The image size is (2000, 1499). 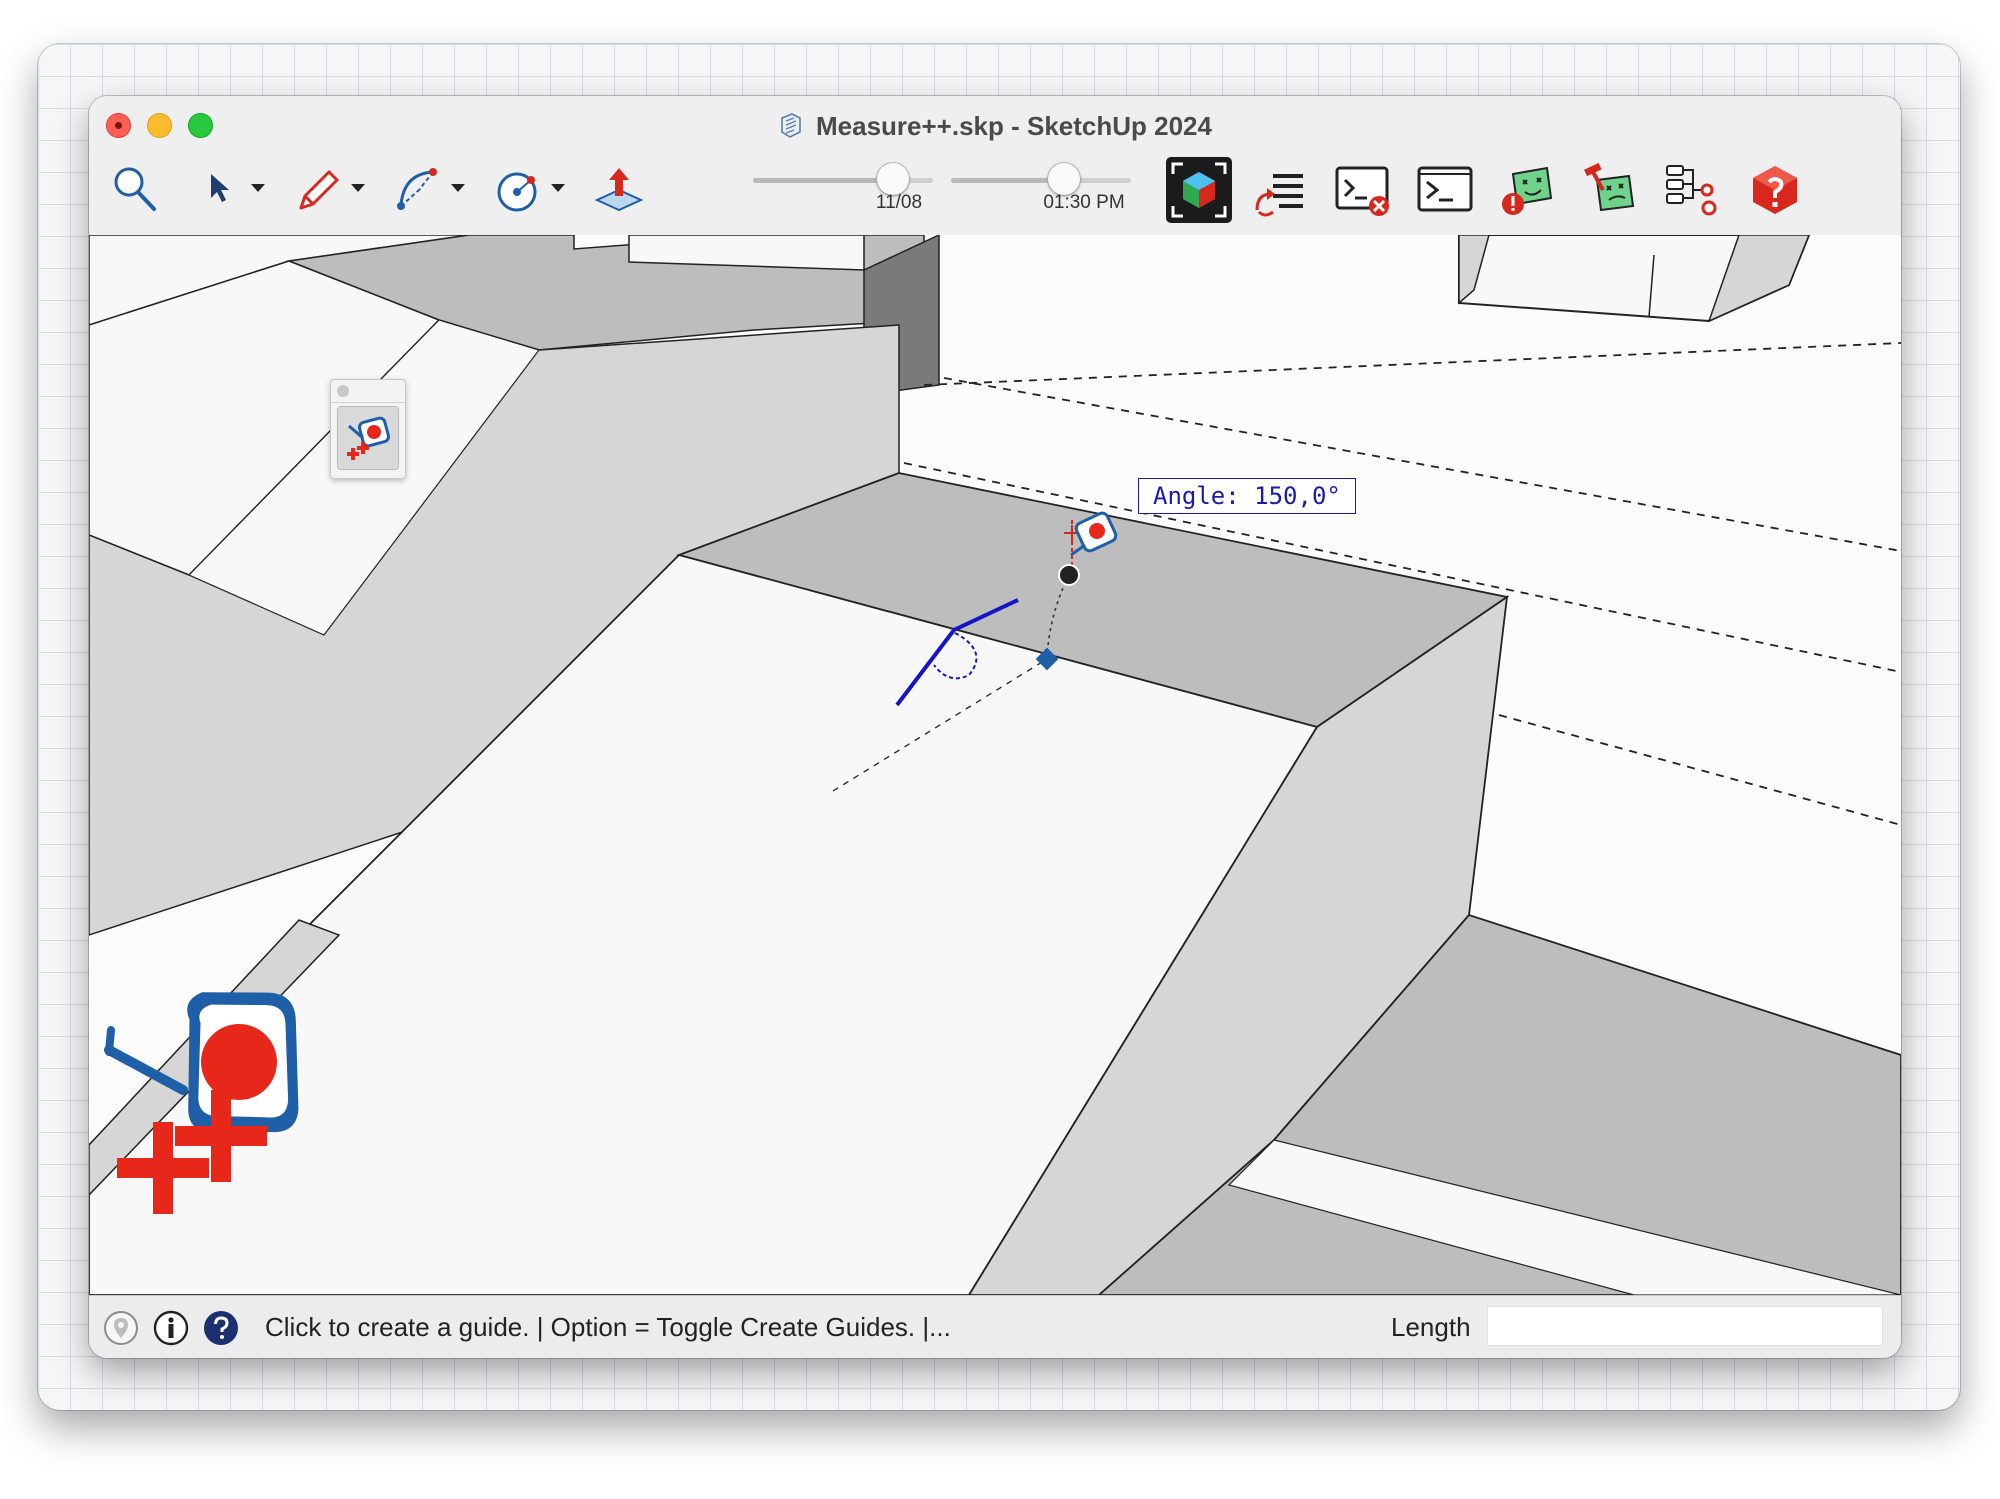 I want to click on arc-tool-button, so click(x=419, y=190).